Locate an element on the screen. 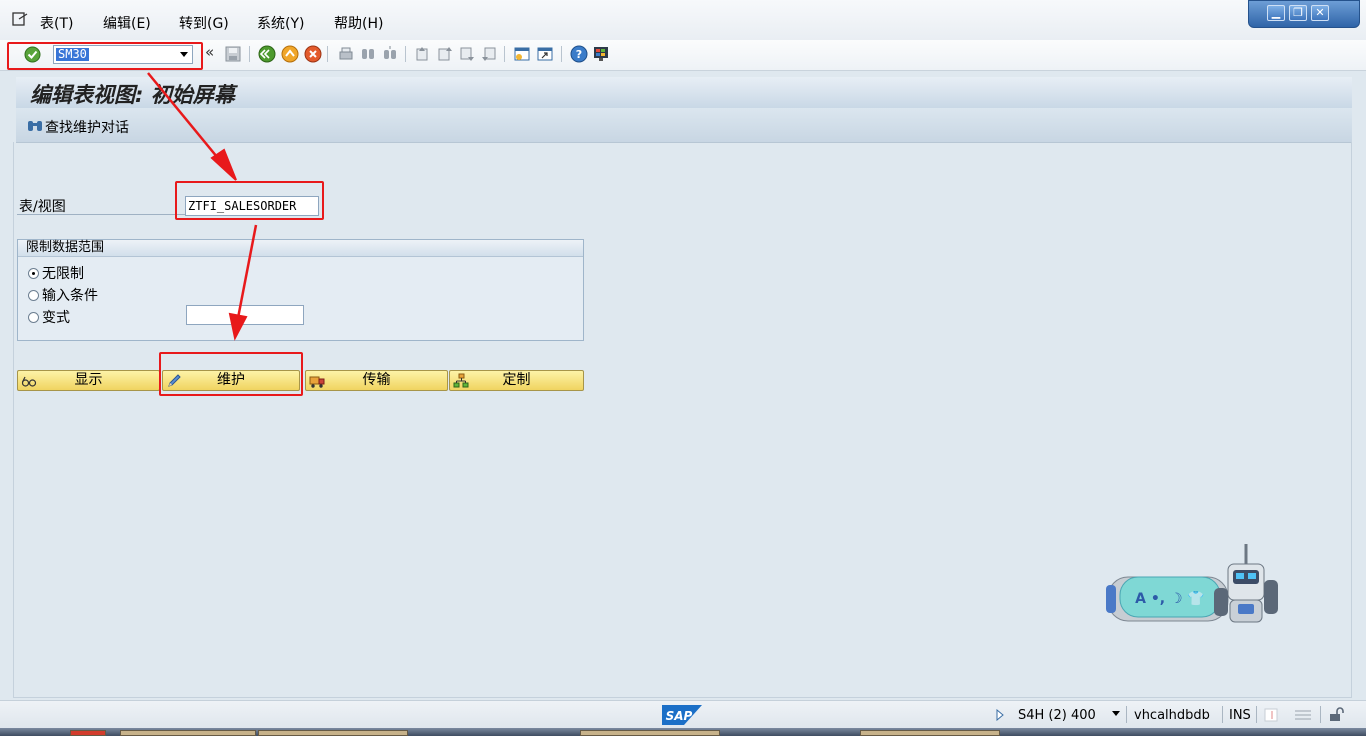 The width and height of the screenshot is (1366, 736). sap-logo-text: SAP is located at coordinates (679, 716).